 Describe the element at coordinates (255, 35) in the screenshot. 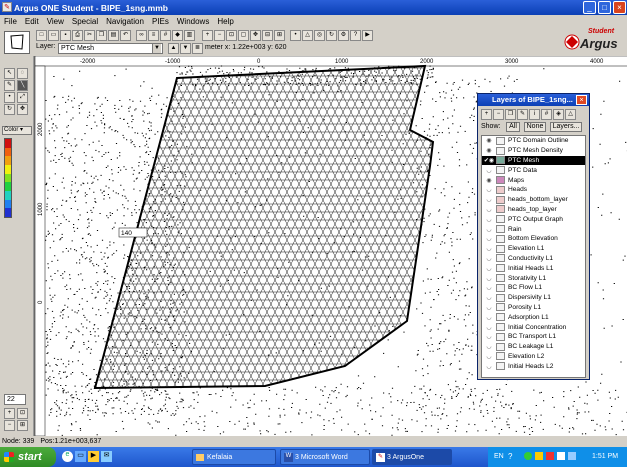

I see `pan-icon: ✥` at that location.